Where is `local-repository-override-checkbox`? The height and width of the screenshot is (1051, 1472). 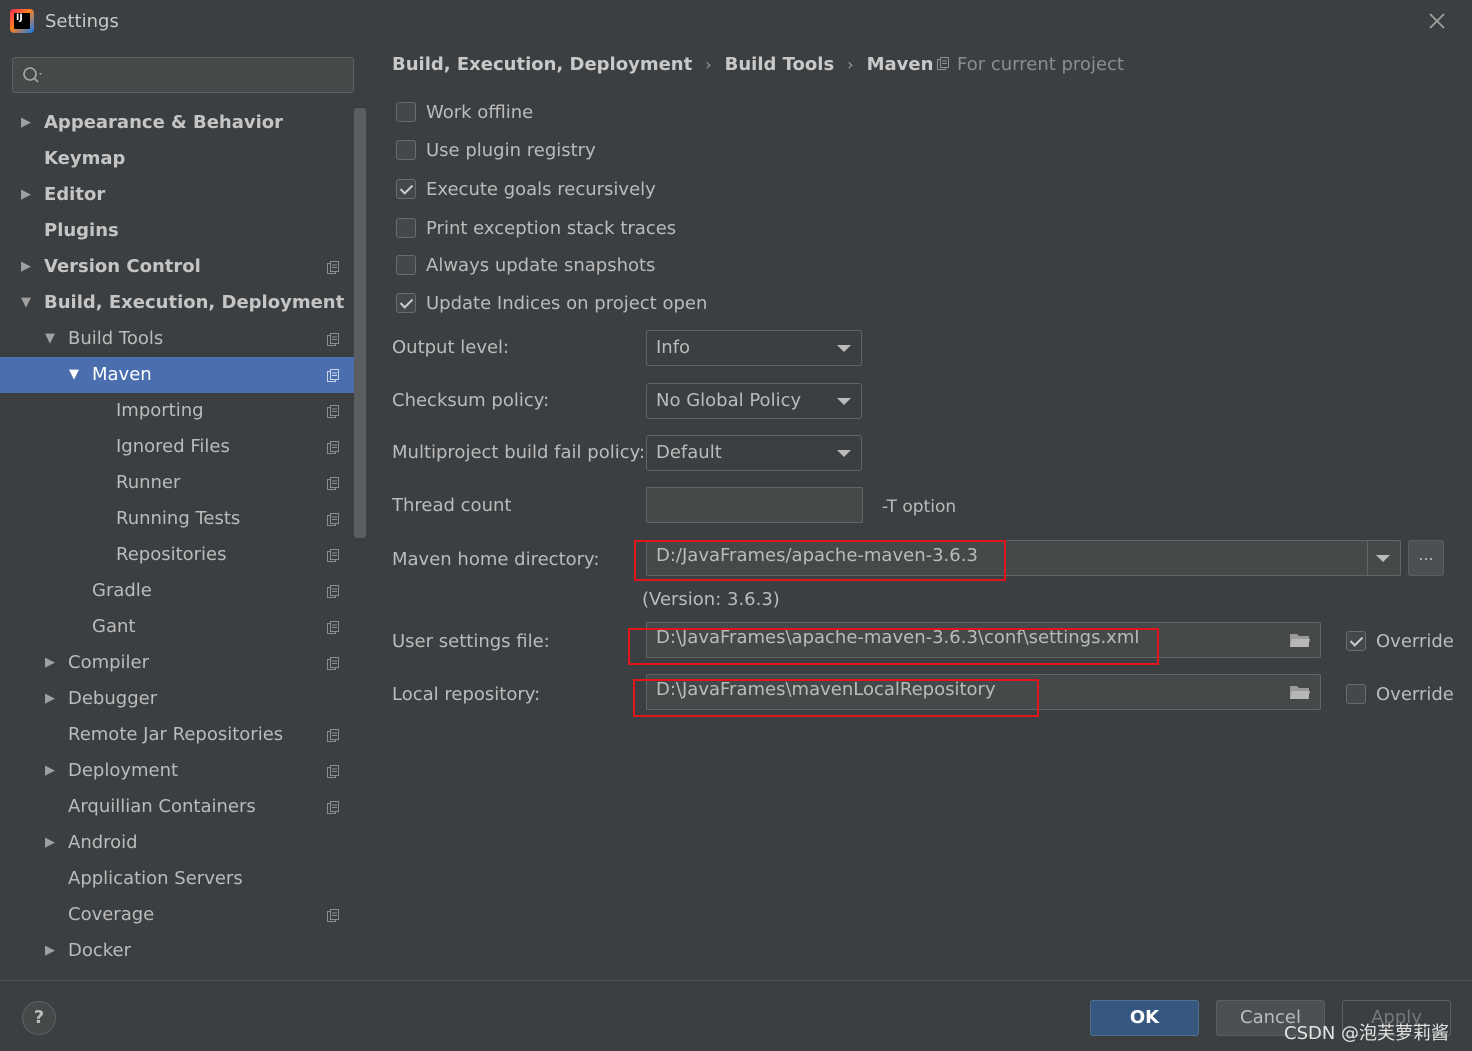 local-repository-override-checkbox is located at coordinates (1356, 694).